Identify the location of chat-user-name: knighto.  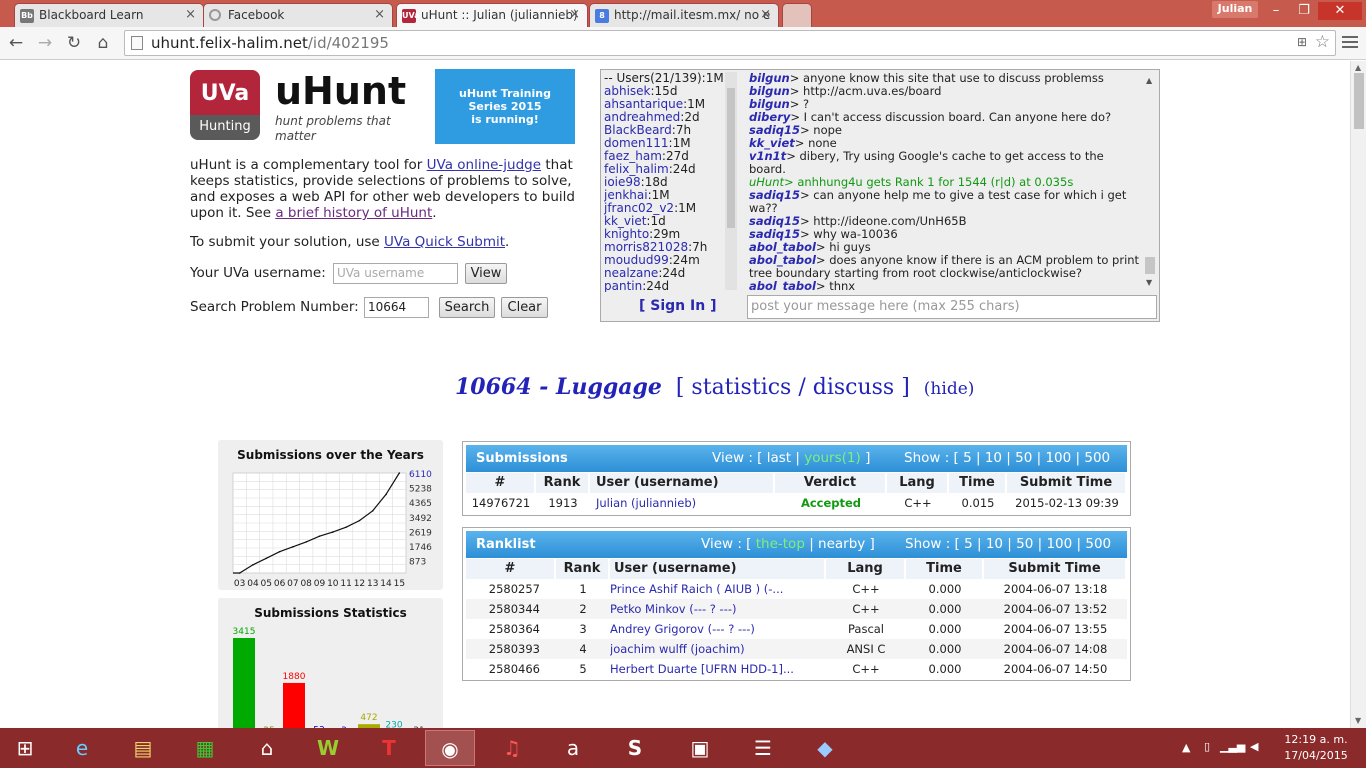
(626, 234).